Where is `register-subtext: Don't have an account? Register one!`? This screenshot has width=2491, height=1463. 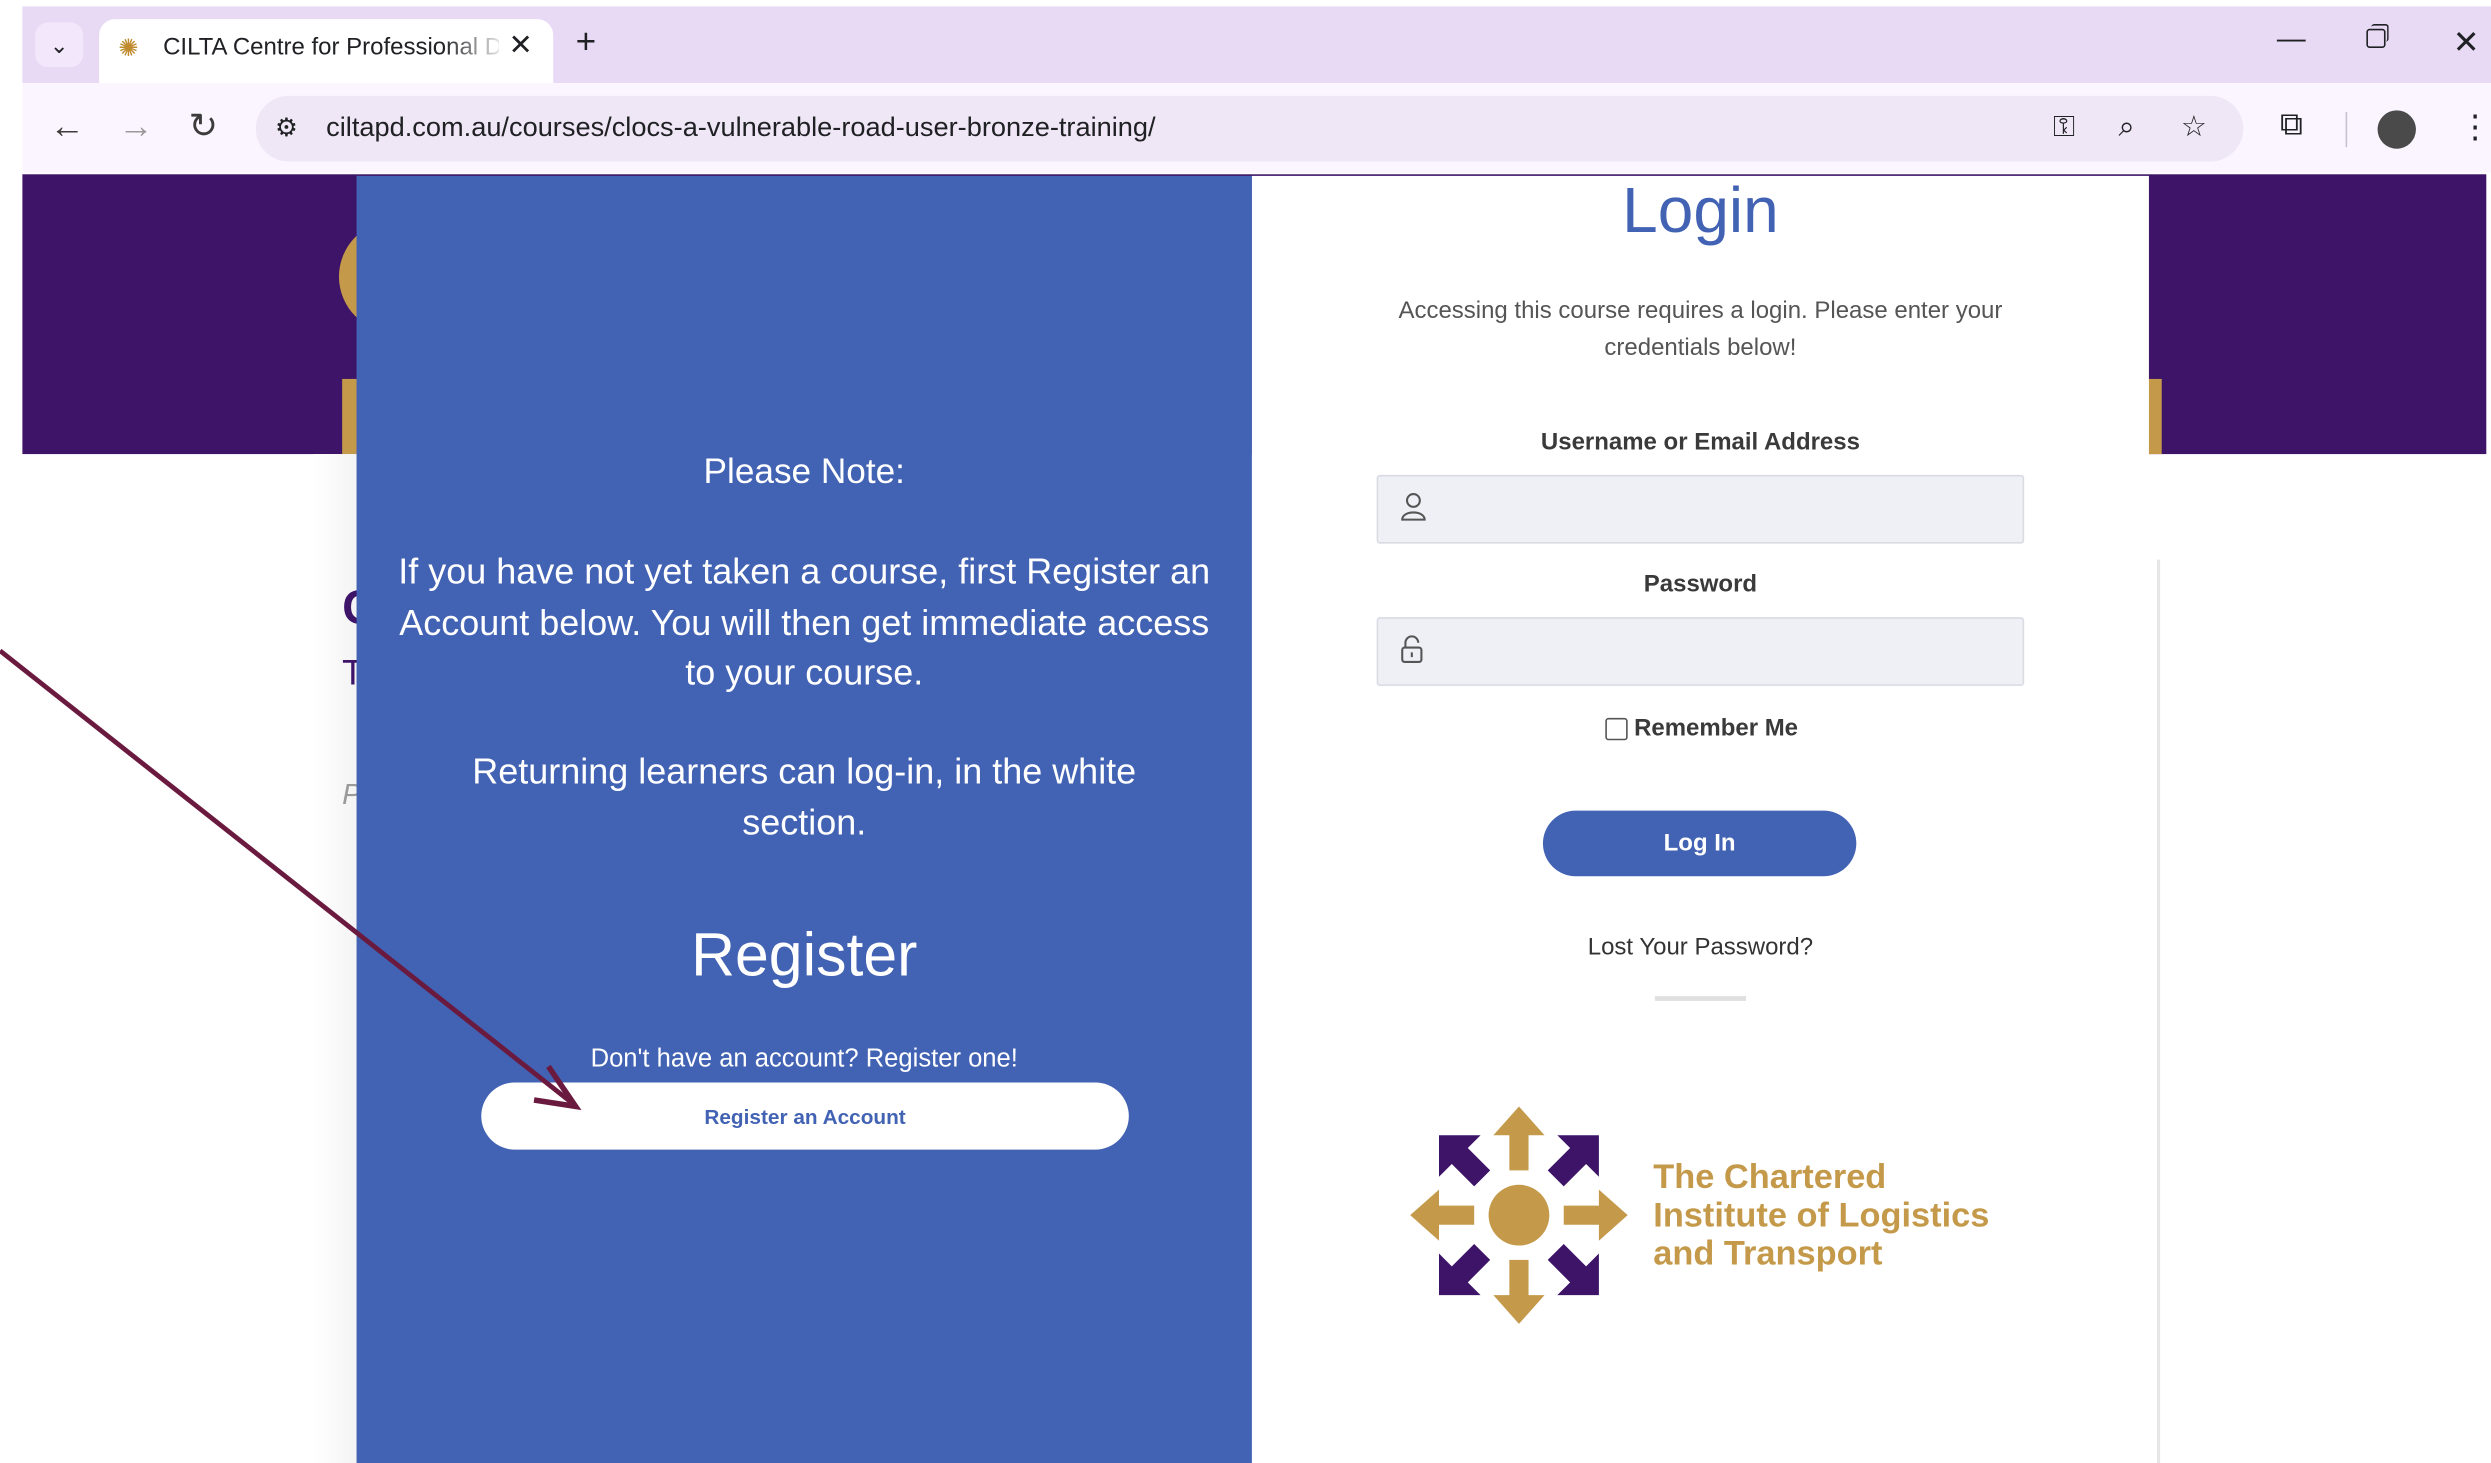 register-subtext: Don't have an account? Register one! is located at coordinates (804, 1059).